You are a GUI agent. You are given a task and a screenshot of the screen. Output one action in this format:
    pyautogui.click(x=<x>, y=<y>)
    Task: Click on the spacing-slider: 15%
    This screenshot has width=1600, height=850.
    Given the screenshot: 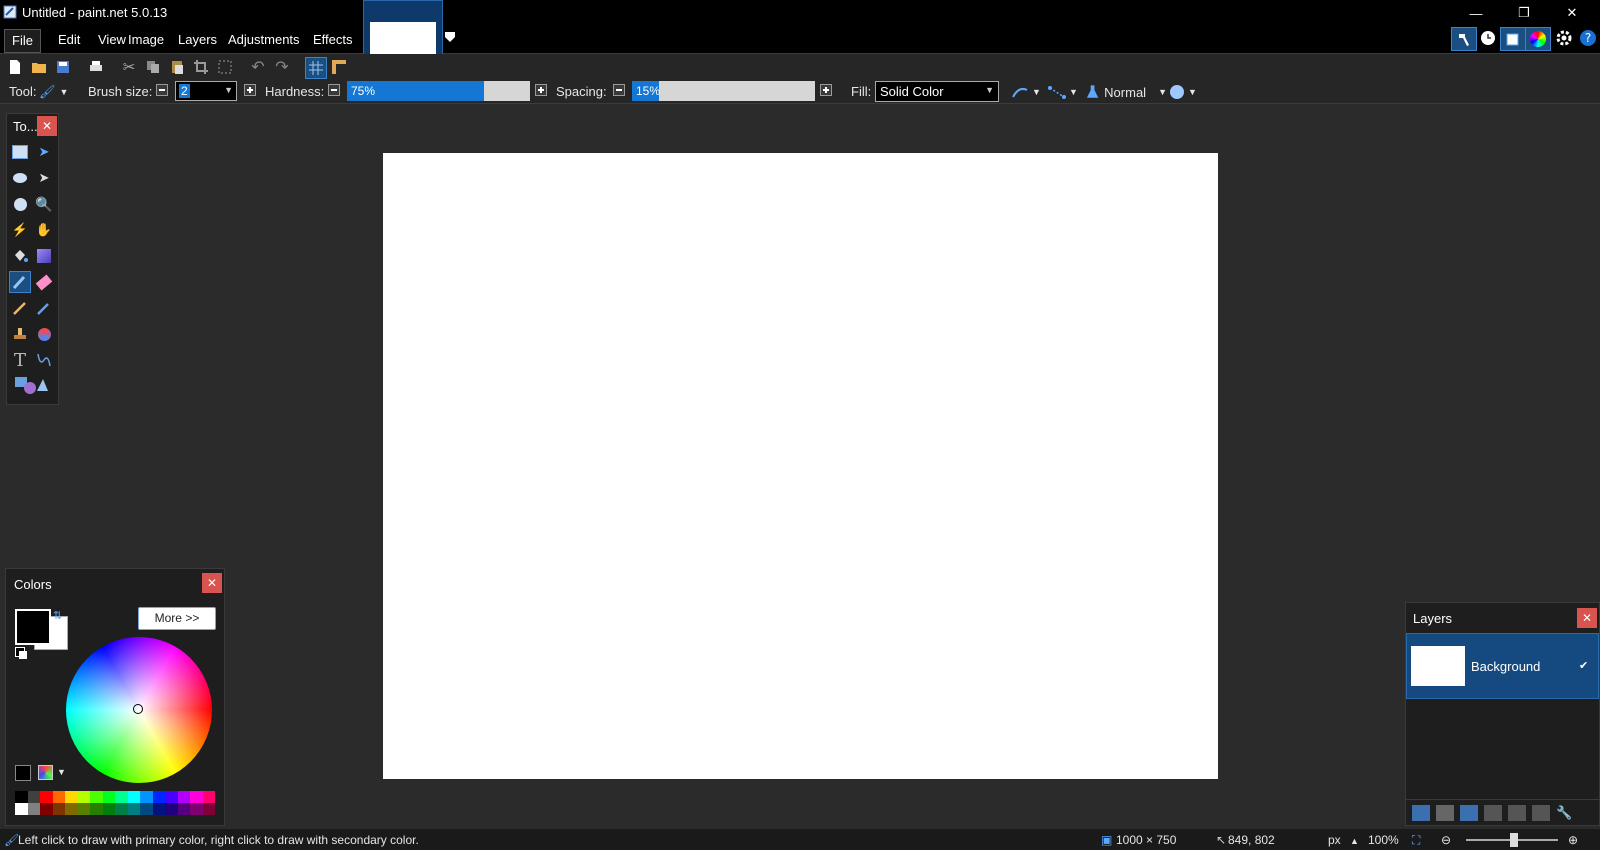 What is the action you would take?
    pyautogui.click(x=723, y=91)
    